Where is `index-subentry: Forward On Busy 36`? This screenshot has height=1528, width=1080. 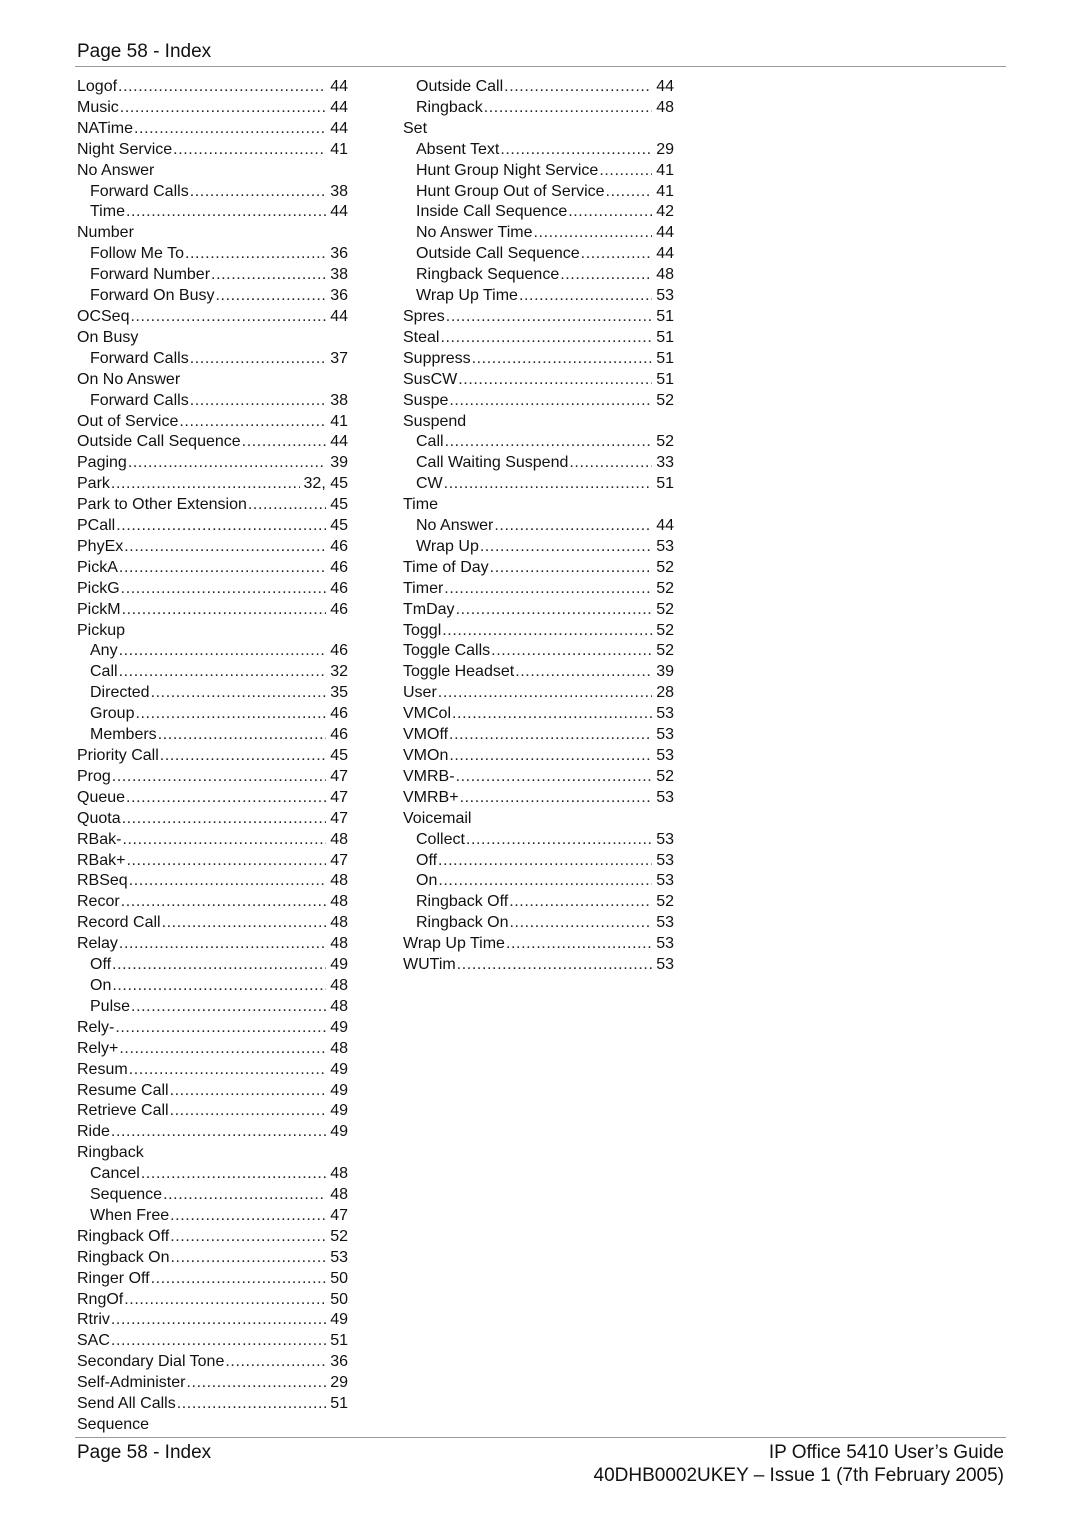 index-subentry: Forward On Busy 36 is located at coordinates (212, 296).